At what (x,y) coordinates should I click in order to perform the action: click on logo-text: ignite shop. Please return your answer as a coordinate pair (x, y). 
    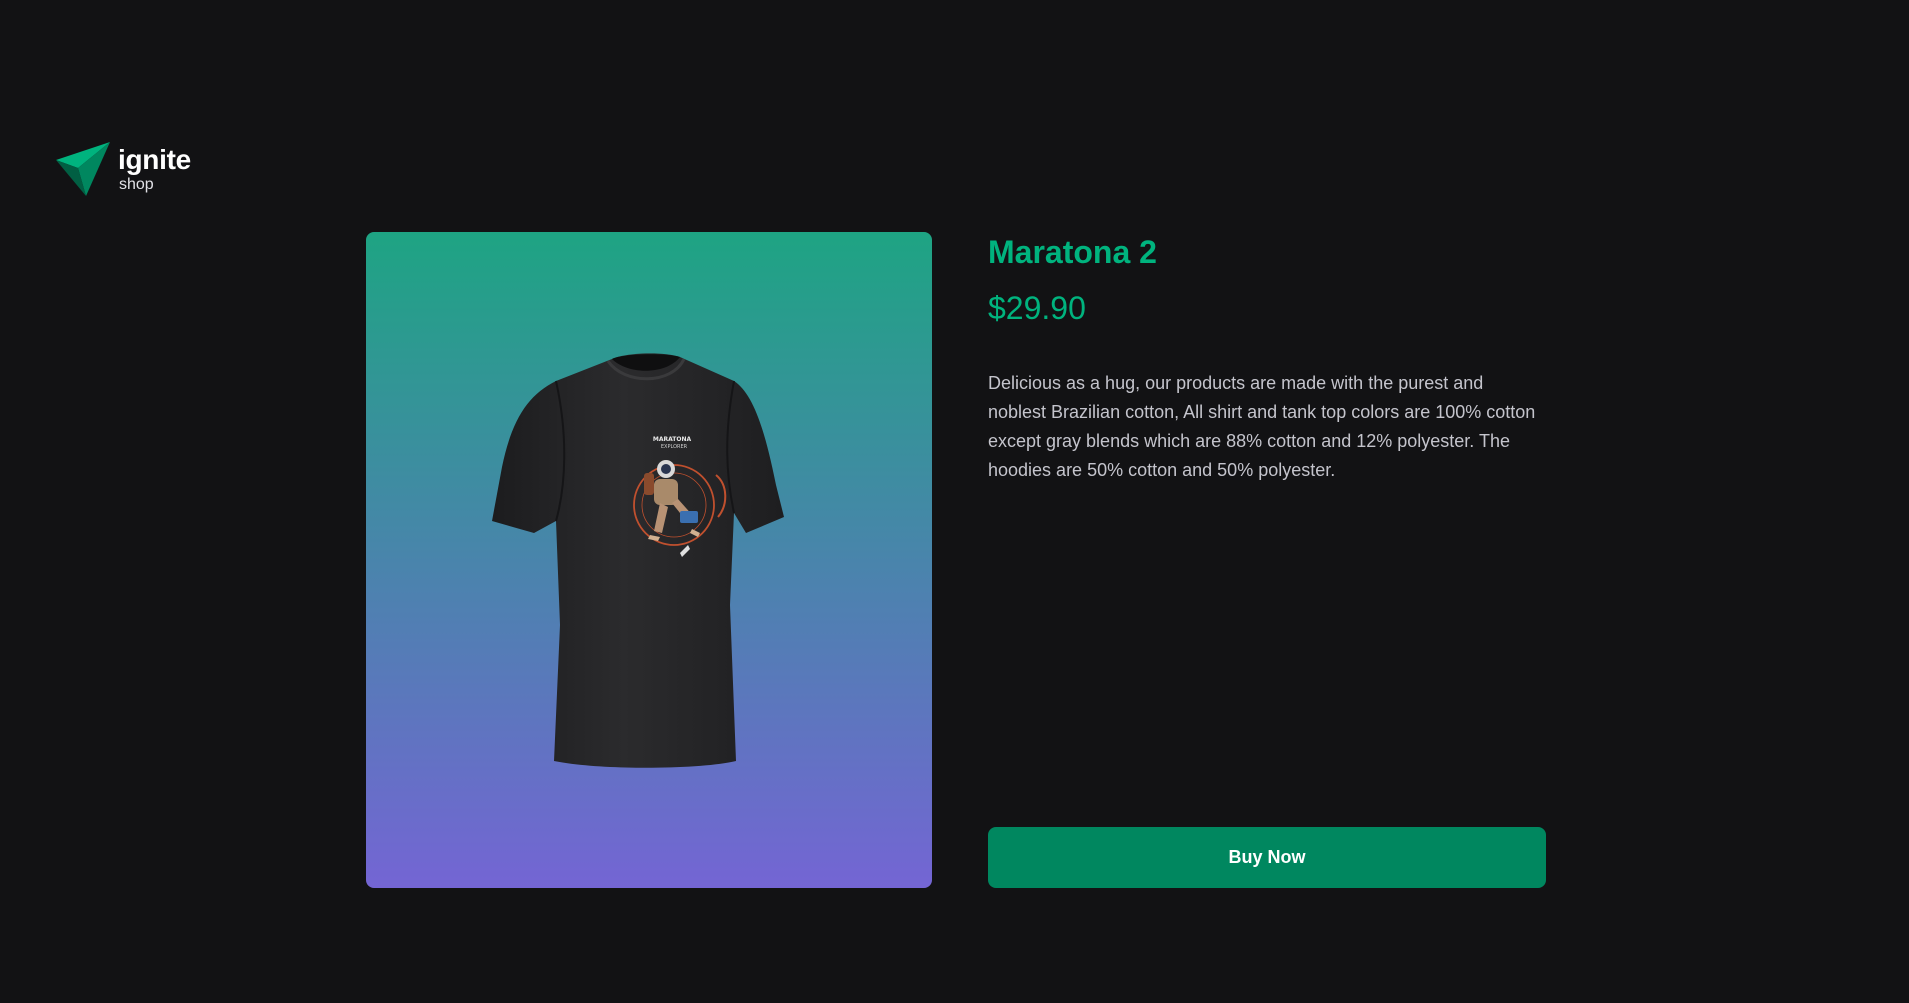
    Looking at the image, I should click on (154, 168).